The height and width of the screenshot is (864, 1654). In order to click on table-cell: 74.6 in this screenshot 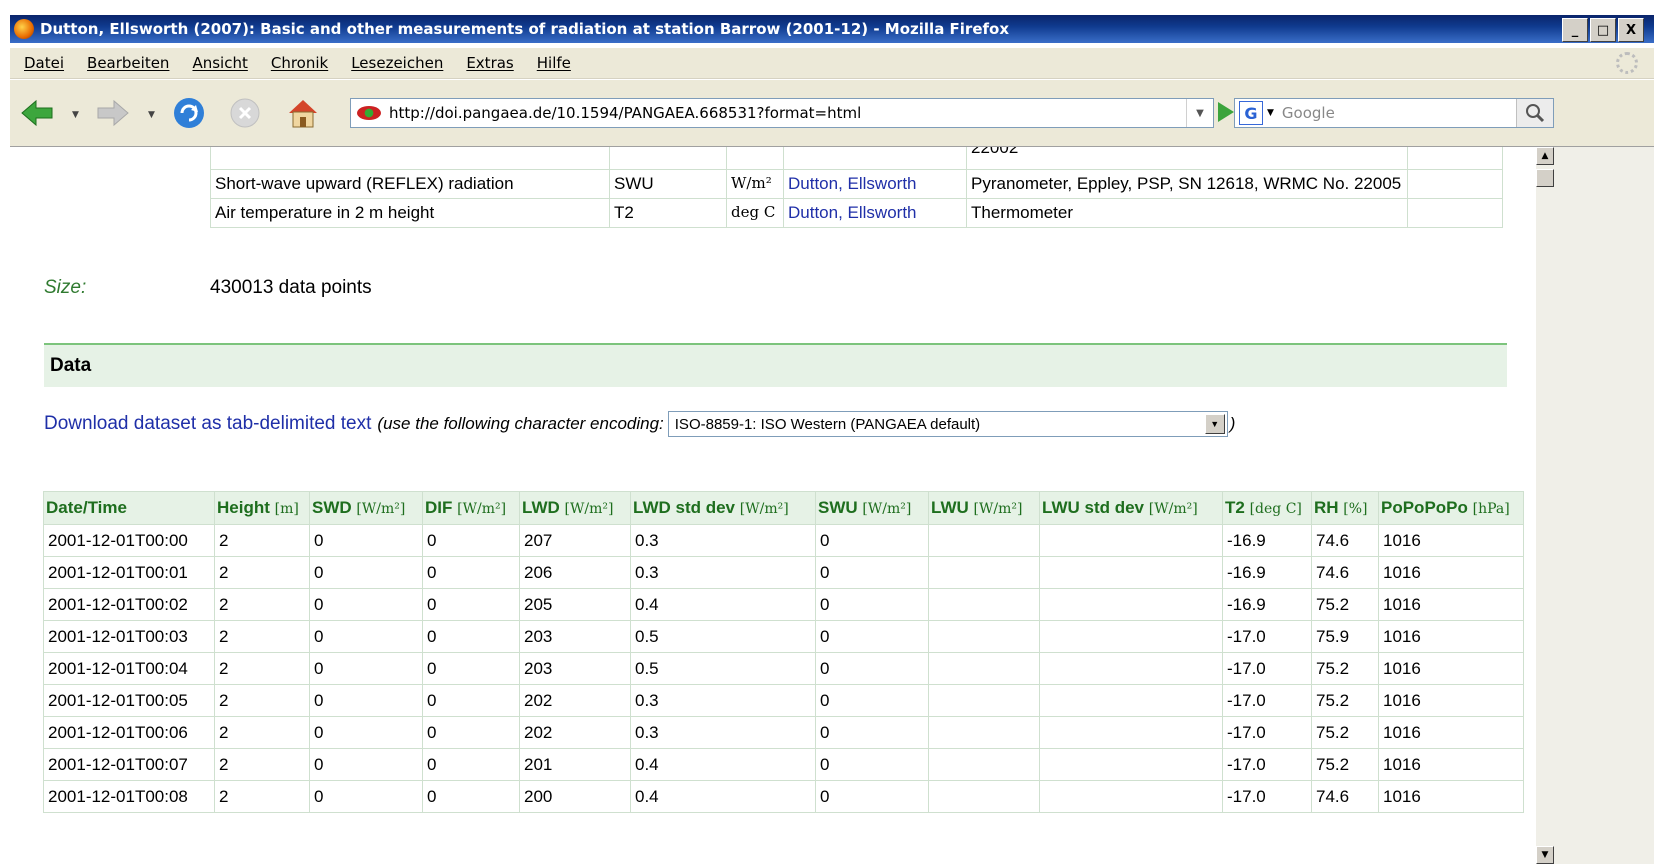, I will do `click(1345, 572)`.